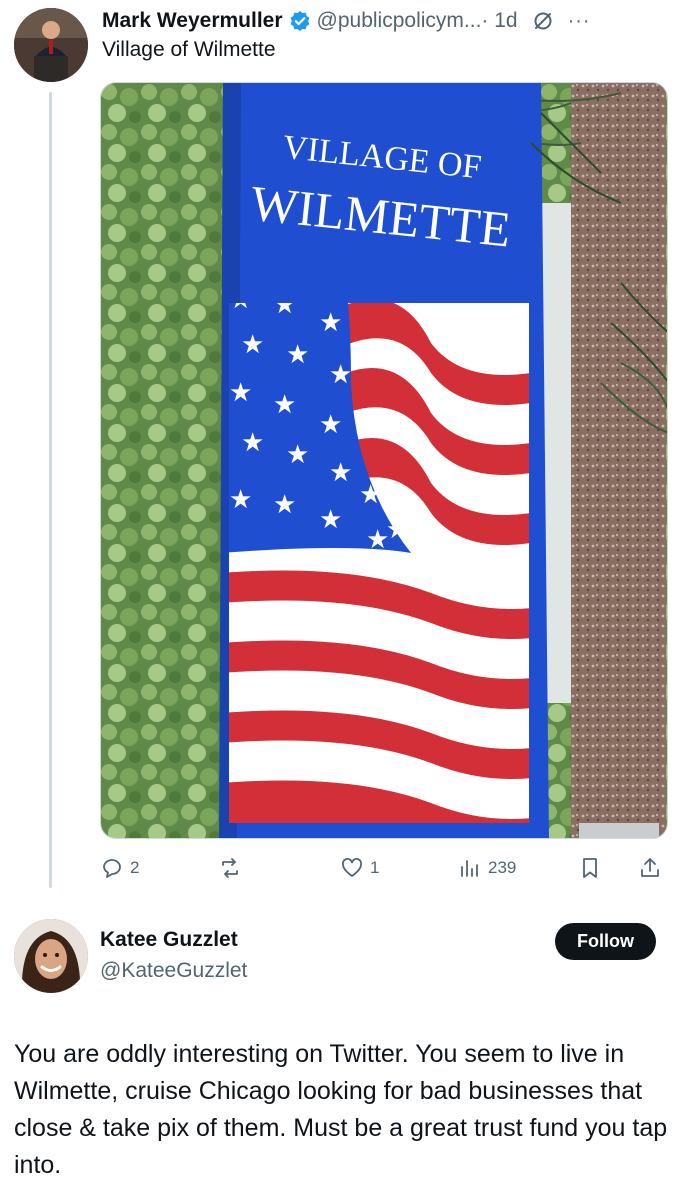 This screenshot has height=1200, width=683. I want to click on post-actions-bar: 2 1 239, so click(385, 868).